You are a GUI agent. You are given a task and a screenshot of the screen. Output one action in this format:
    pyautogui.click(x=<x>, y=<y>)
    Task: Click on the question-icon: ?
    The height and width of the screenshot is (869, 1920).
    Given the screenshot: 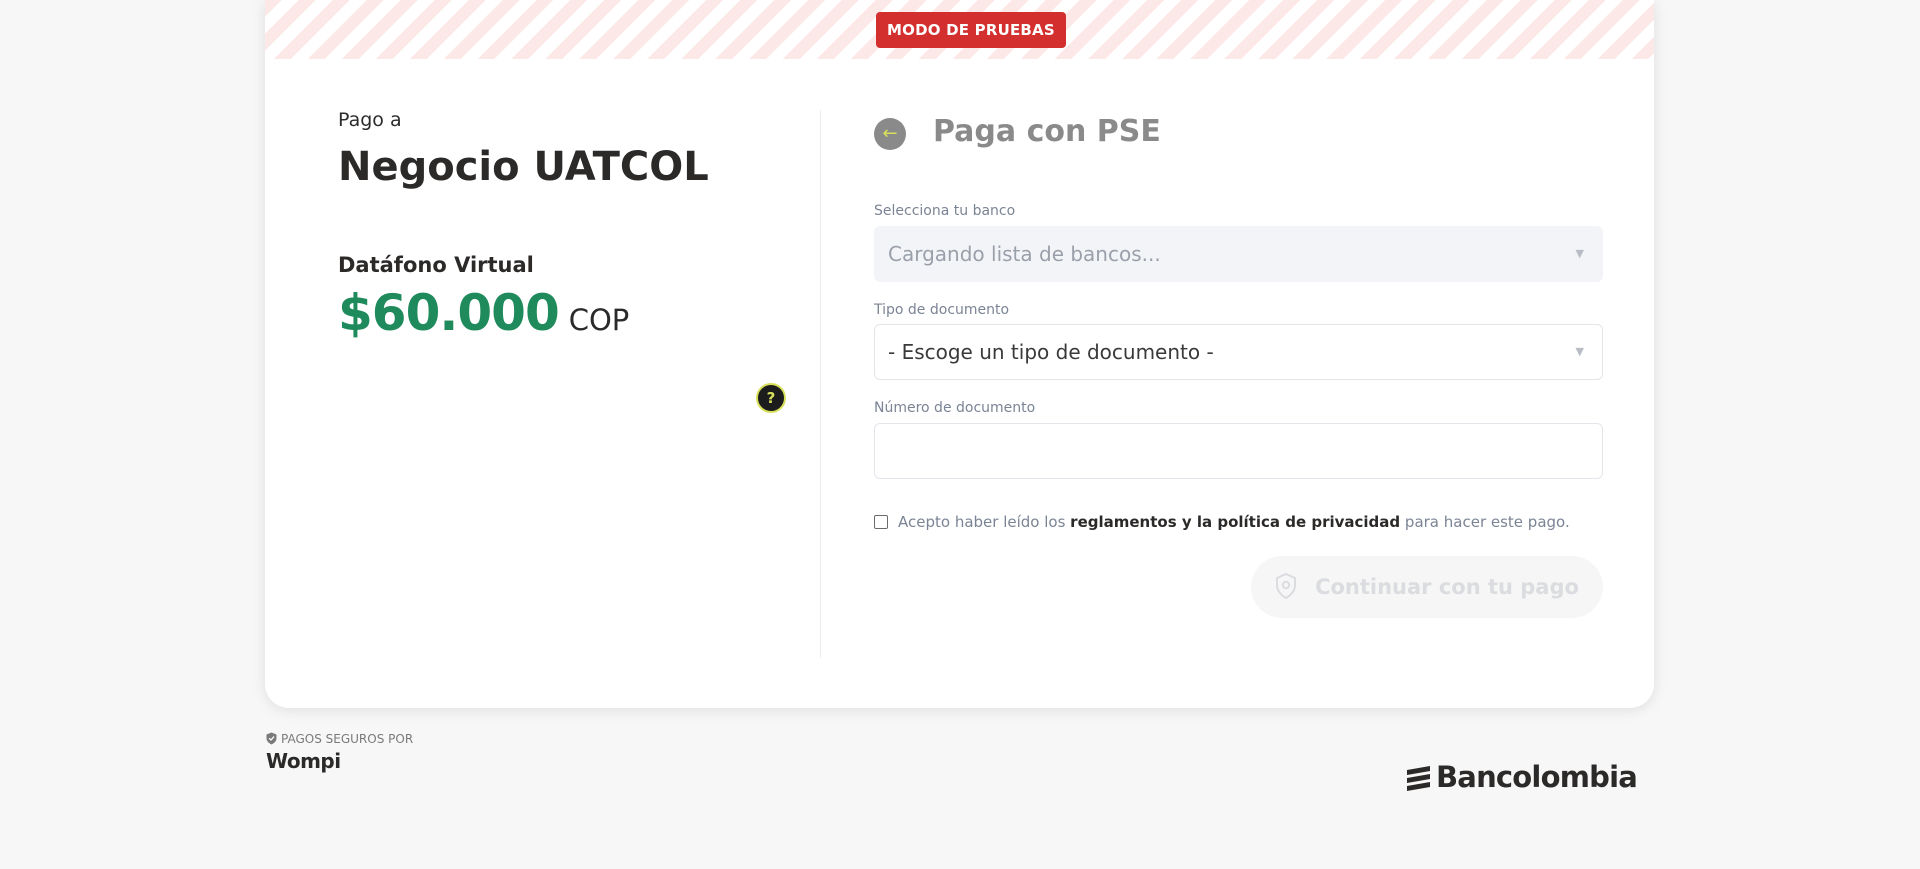 What is the action you would take?
    pyautogui.click(x=771, y=398)
    